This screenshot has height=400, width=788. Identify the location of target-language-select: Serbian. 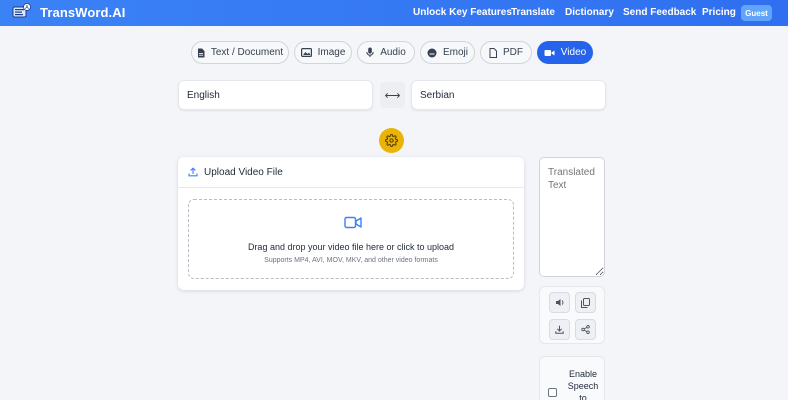
(508, 95).